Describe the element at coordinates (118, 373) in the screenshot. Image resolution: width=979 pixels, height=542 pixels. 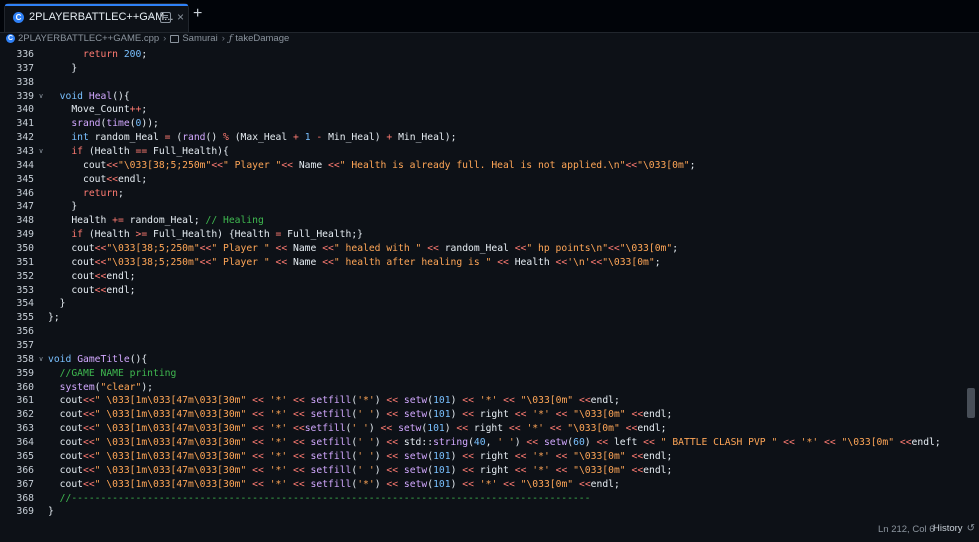
I see `code-token: //GAME NAME printing` at that location.